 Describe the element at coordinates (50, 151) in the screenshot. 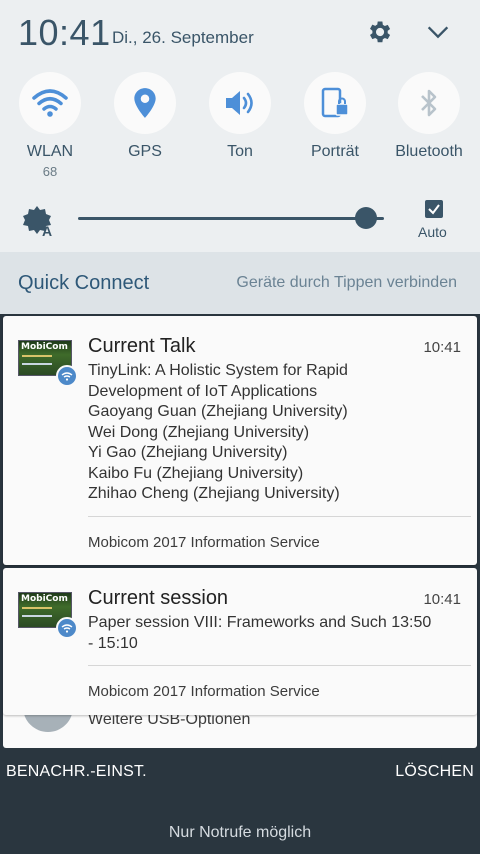

I see `tile-label: WLAN` at that location.